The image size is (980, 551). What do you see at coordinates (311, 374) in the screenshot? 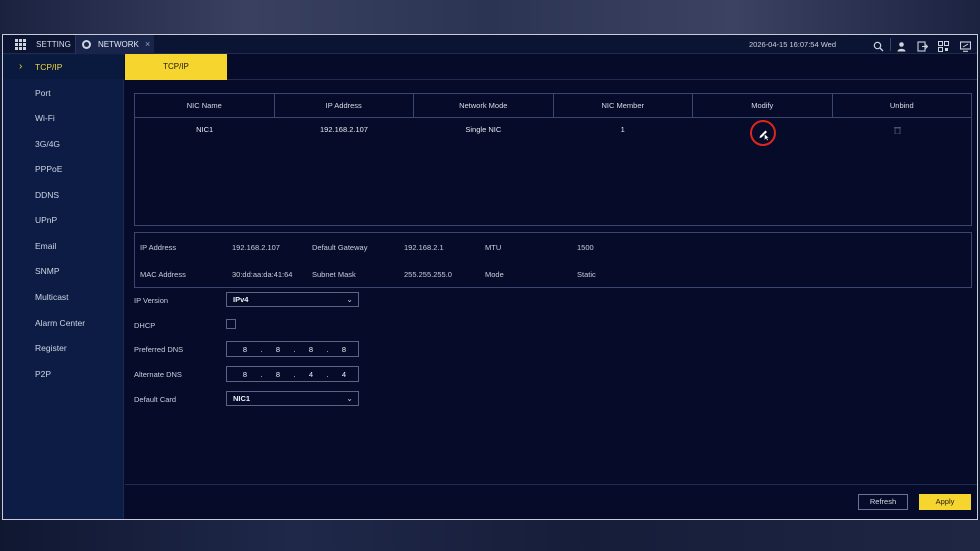
I see `alternate-dns-octet-3: 4` at bounding box center [311, 374].